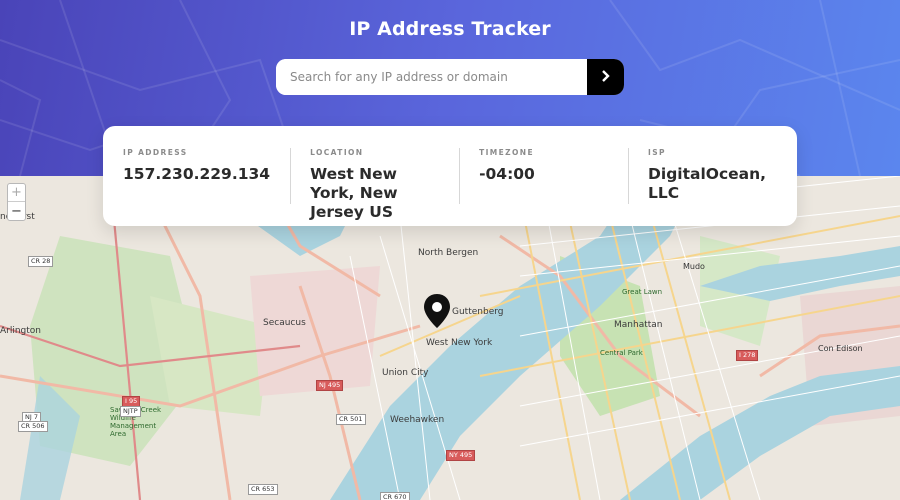 The height and width of the screenshot is (500, 900). I want to click on info-value: West New York, New Jersey US, so click(354, 193).